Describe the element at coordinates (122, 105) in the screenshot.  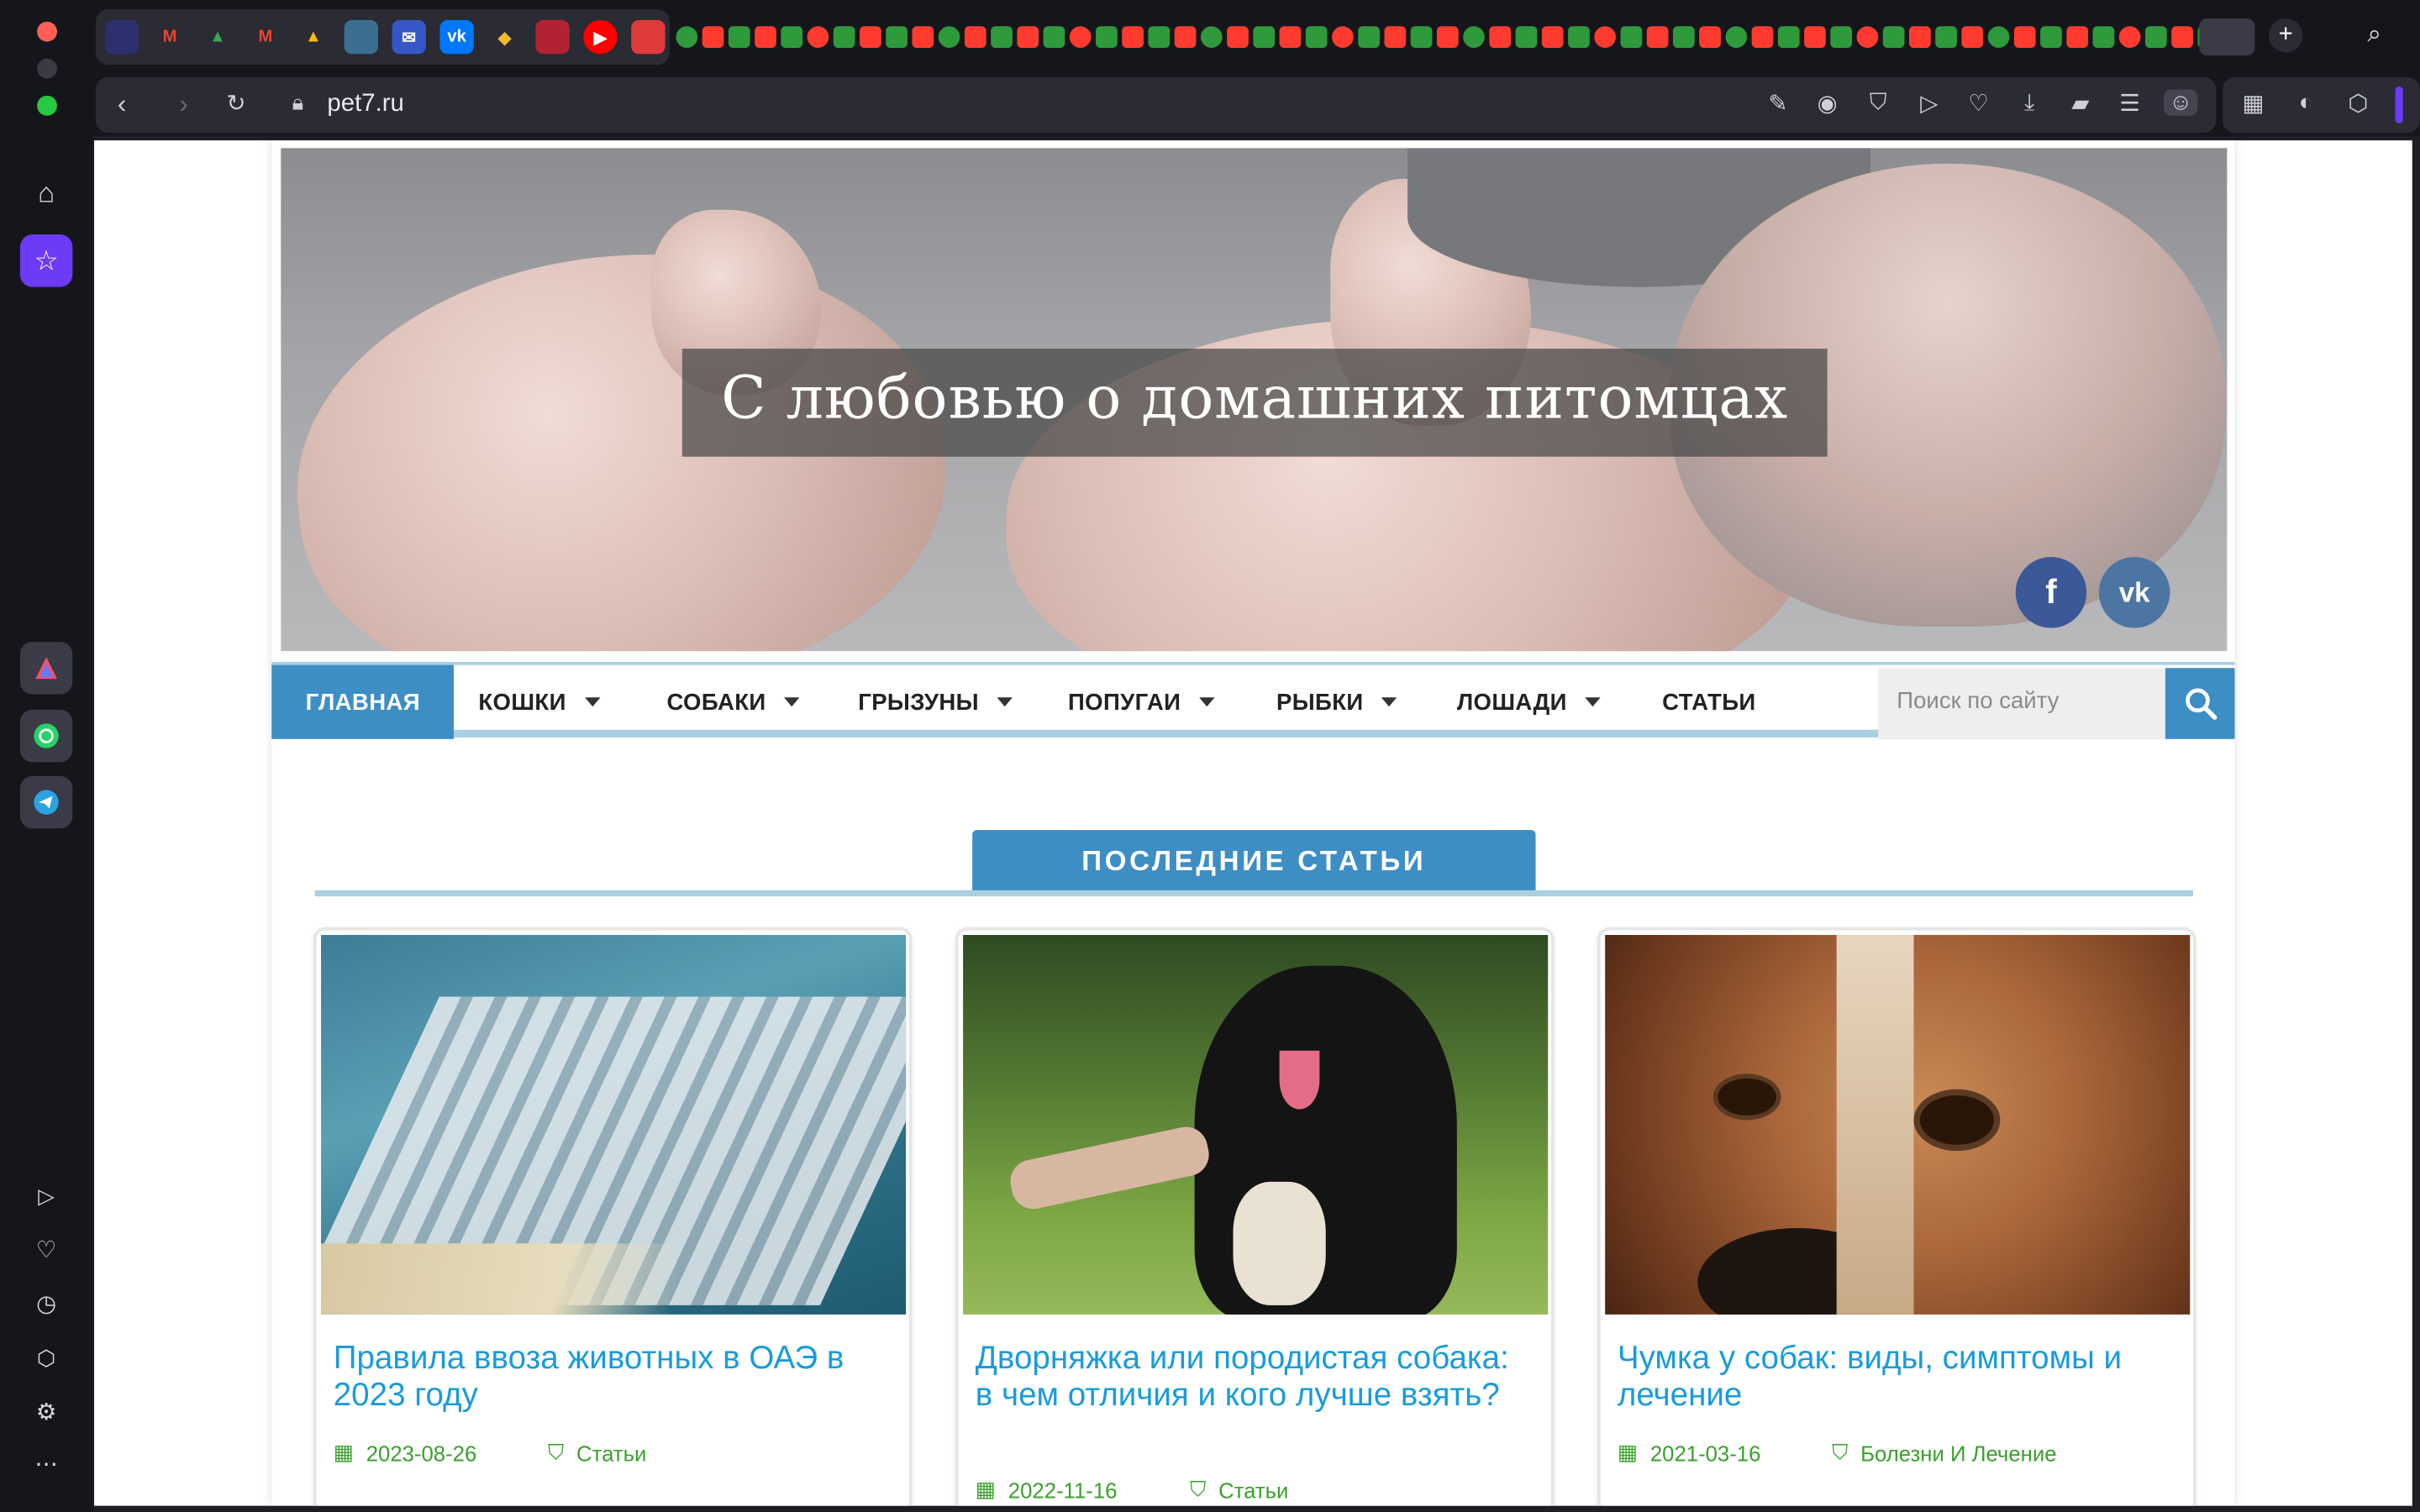
I see `back-icon: ‹` at that location.